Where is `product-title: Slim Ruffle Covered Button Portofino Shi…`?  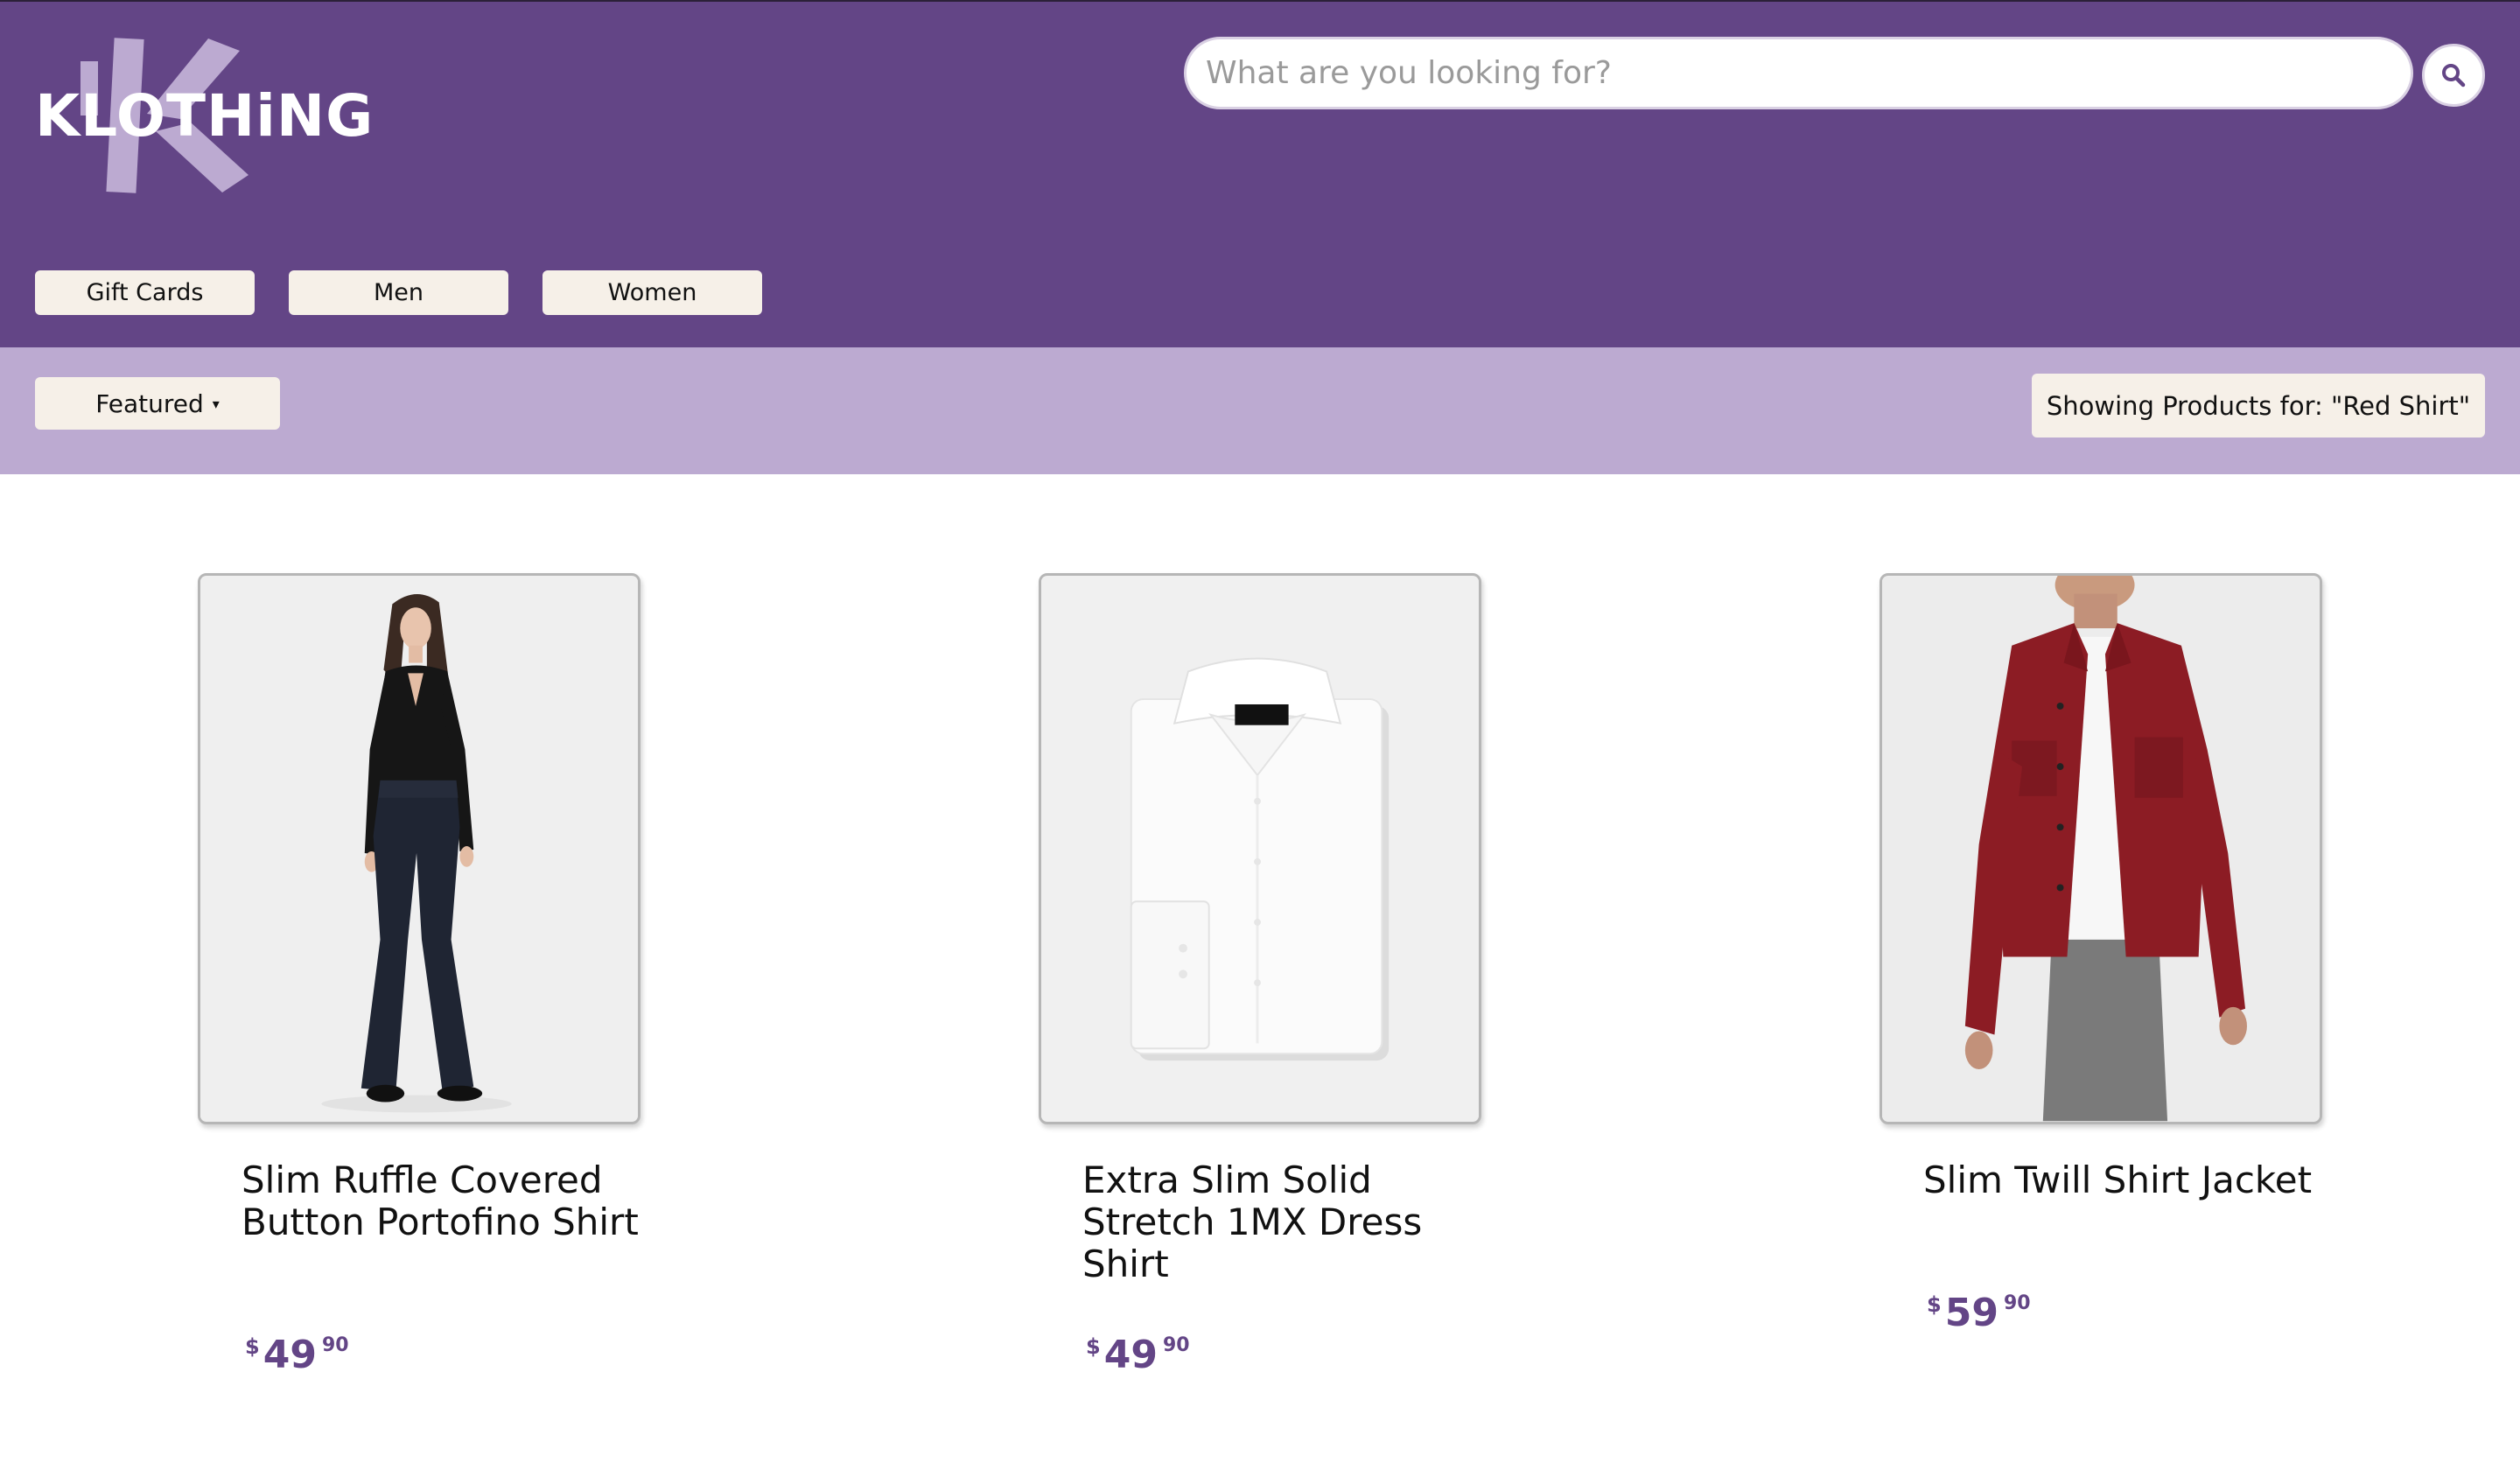 product-title: Slim Ruffle Covered Button Portofino Shi… is located at coordinates (447, 1201).